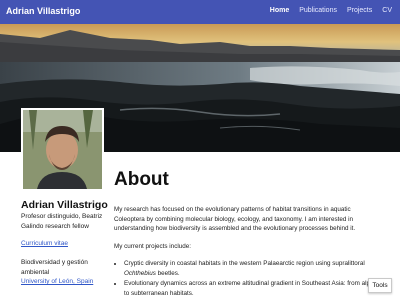 This screenshot has height=300, width=400. I want to click on profile-avatar, so click(62, 149).